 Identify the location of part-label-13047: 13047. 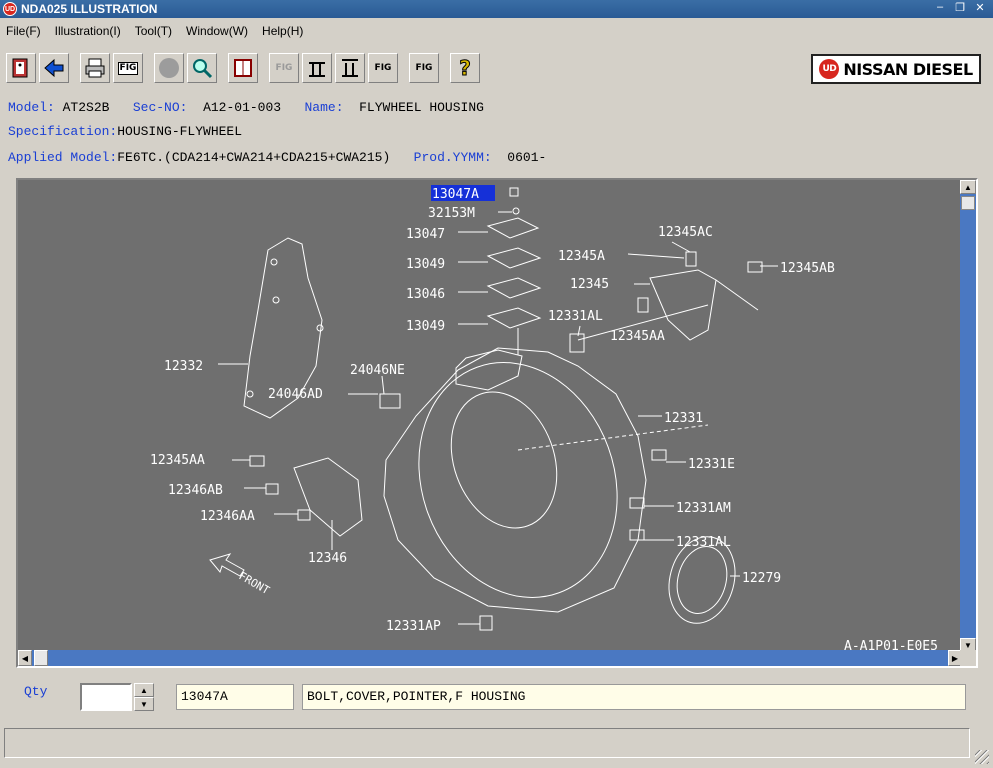
(425, 234).